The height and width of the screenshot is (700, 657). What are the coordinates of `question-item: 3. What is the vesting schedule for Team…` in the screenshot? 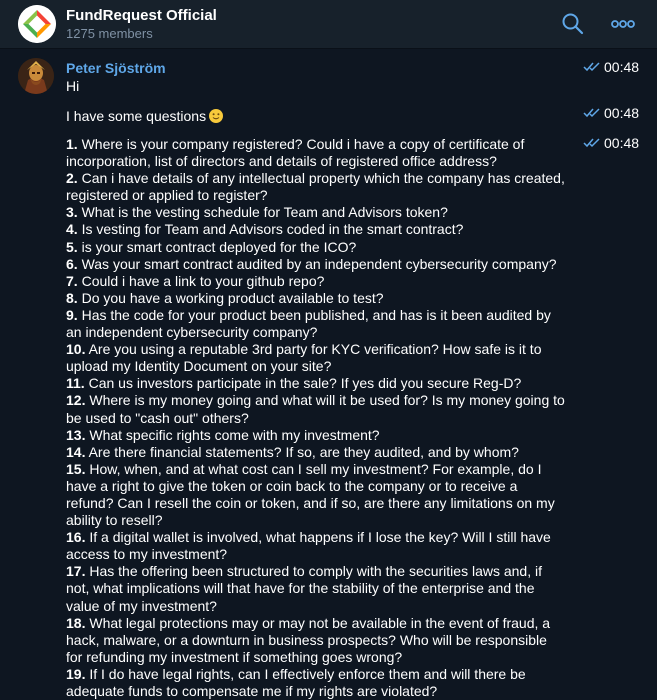 It's located at (316, 212).